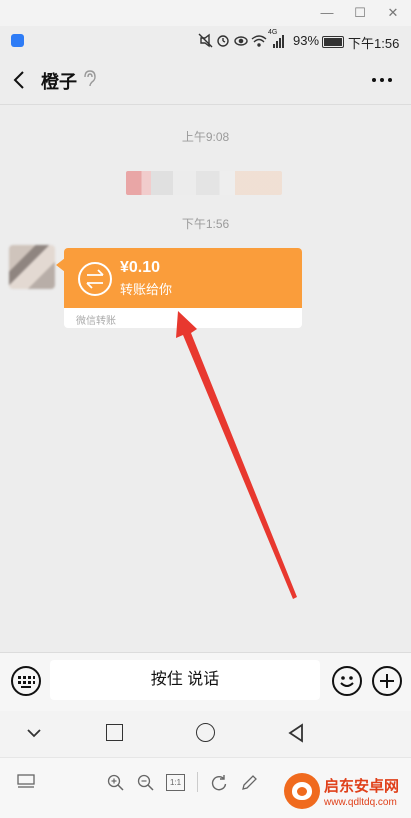  What do you see at coordinates (146, 783) in the screenshot?
I see `zoom-out-icon` at bounding box center [146, 783].